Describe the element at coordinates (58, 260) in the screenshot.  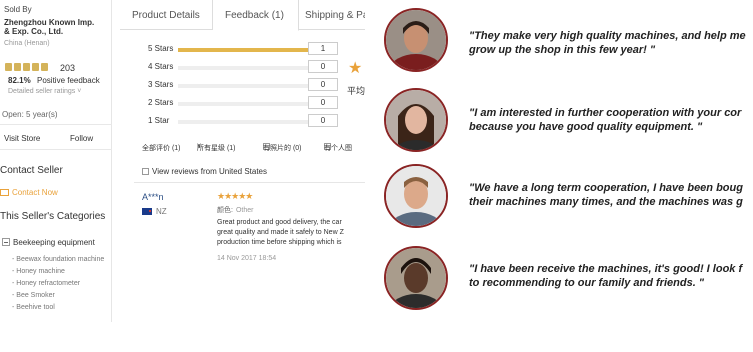
I see `category-item: - Beewax foundation machine` at that location.